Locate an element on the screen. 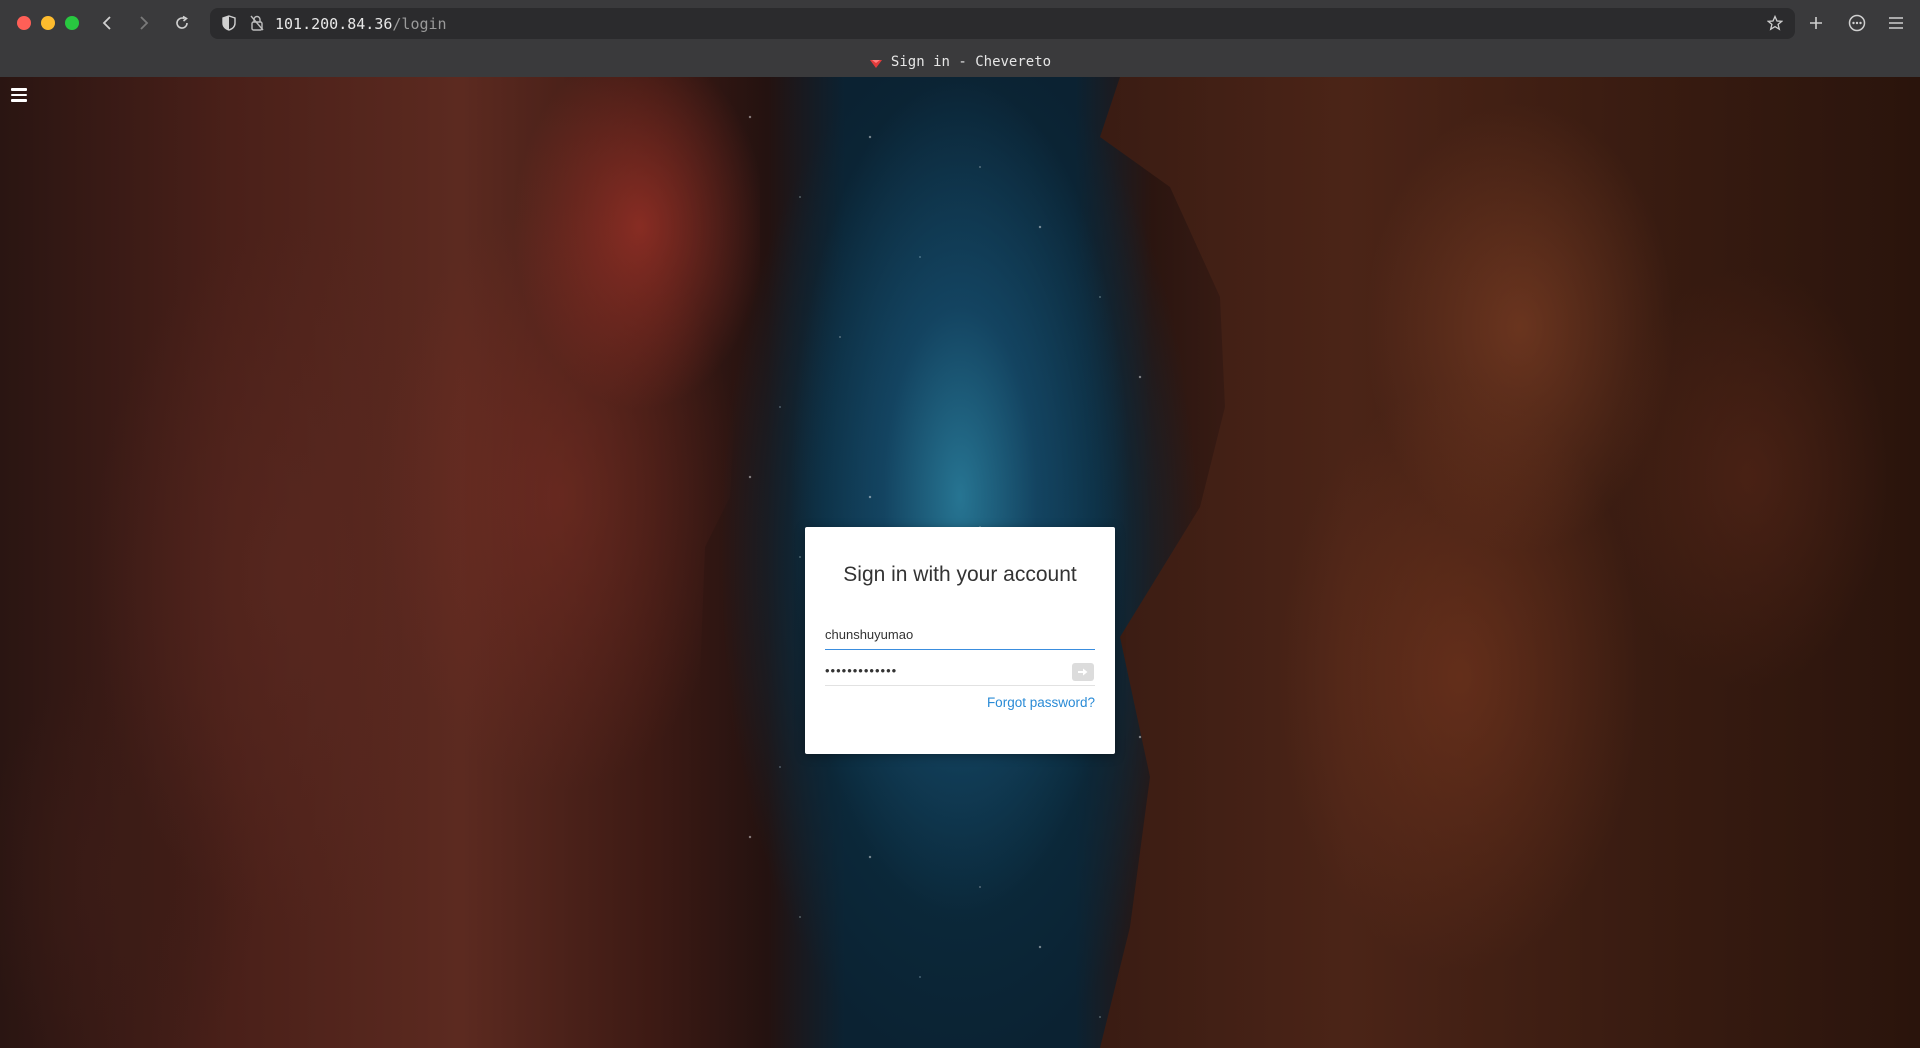  login-submit-button is located at coordinates (1083, 672).